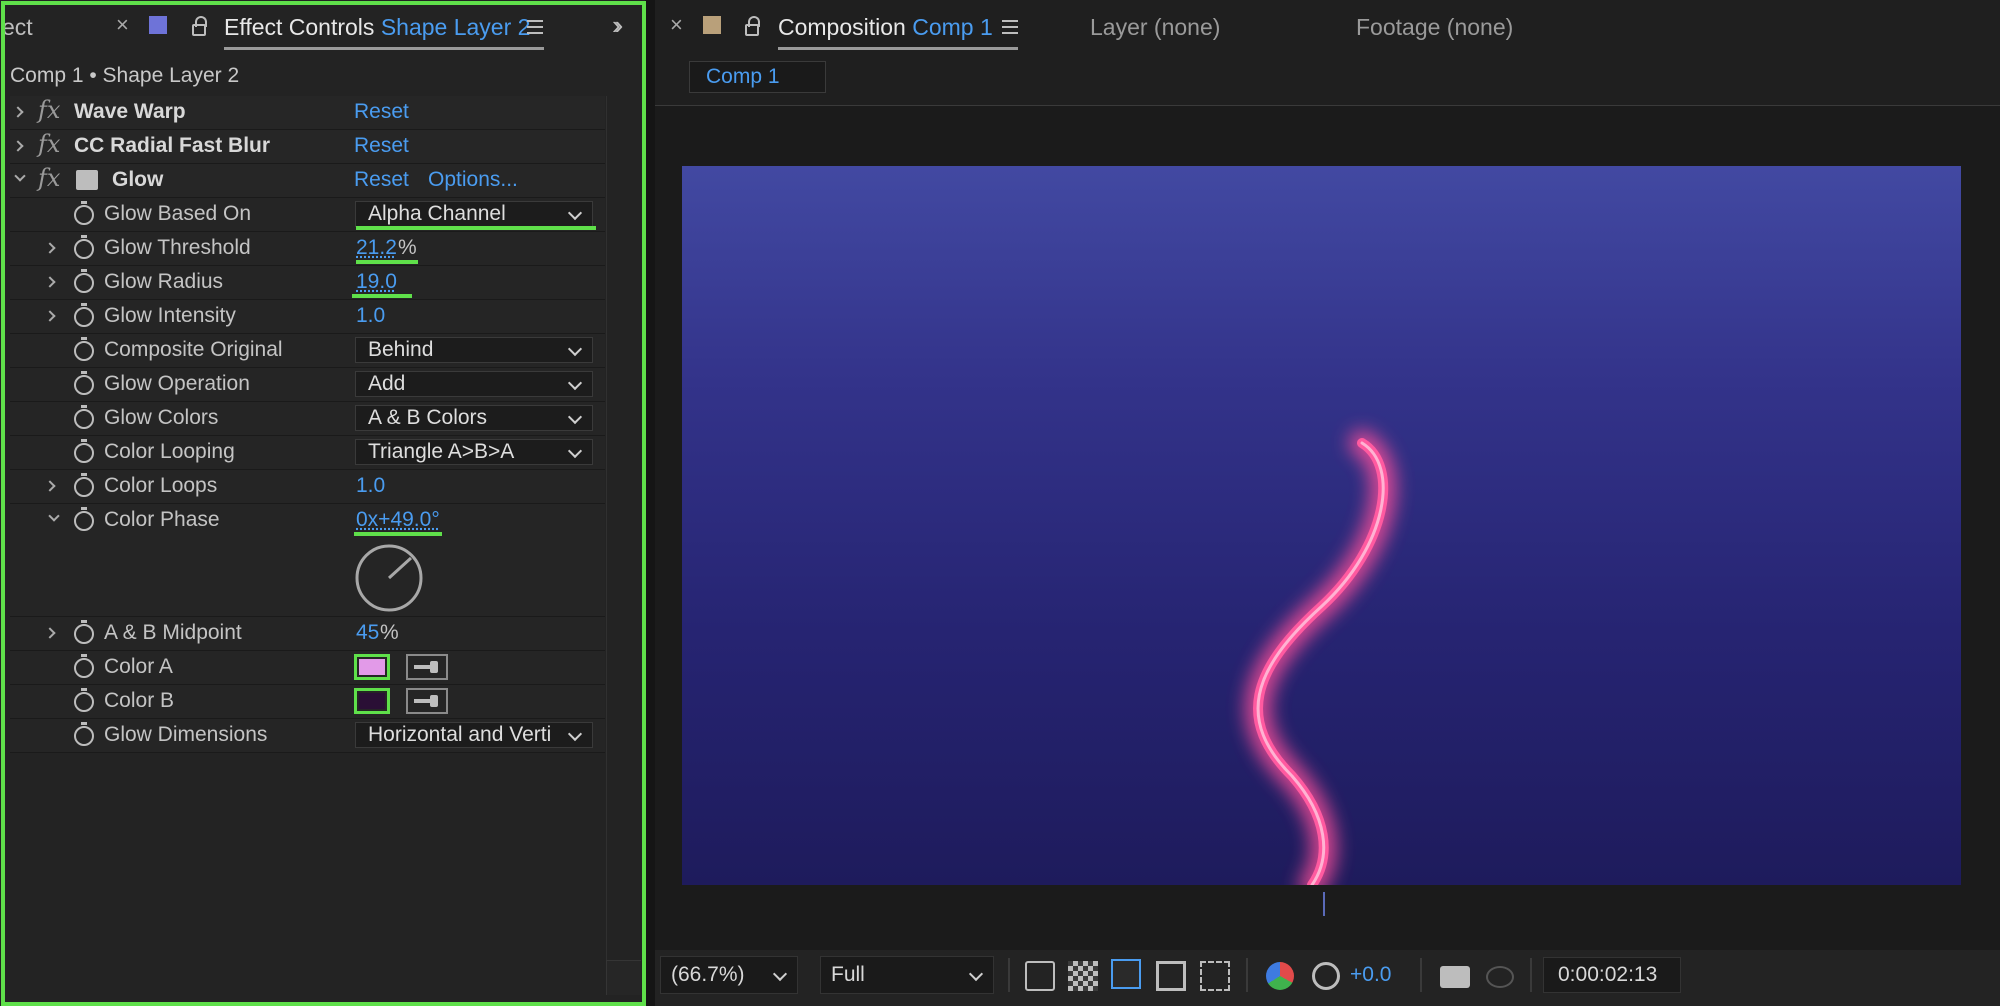  I want to click on param-label: A & B Midpoint, so click(173, 632).